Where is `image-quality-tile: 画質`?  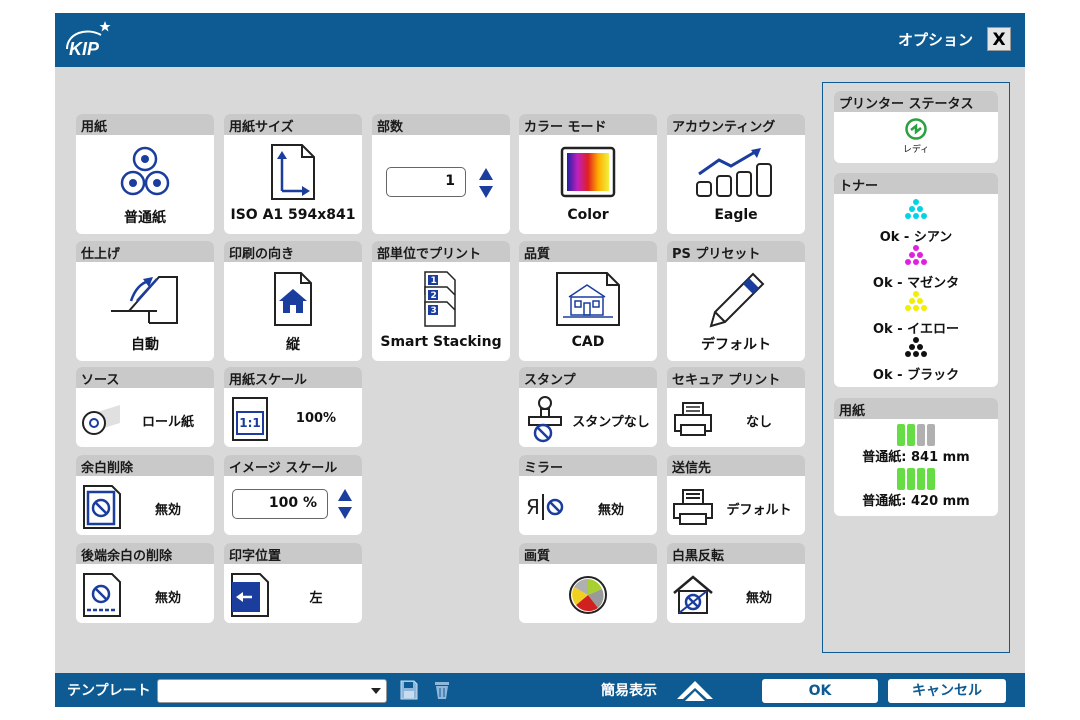
image-quality-tile: 画質 is located at coordinates (588, 583).